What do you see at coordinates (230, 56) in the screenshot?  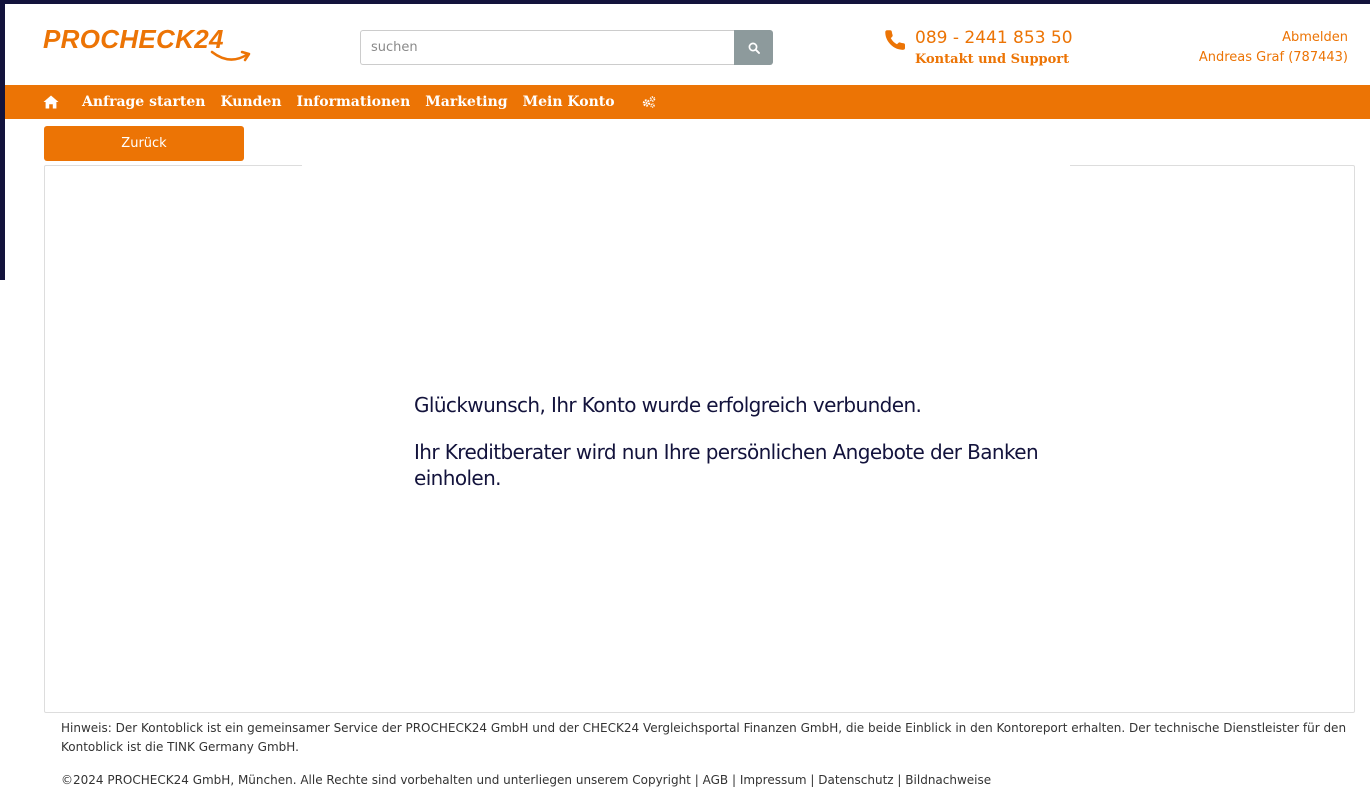 I see `logo-smile-icon` at bounding box center [230, 56].